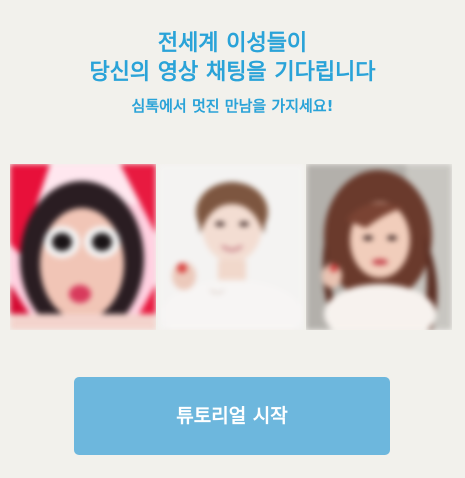  What do you see at coordinates (232, 72) in the screenshot?
I see `headline-line-2: 당신의 영상 채팅을 기다립니다` at bounding box center [232, 72].